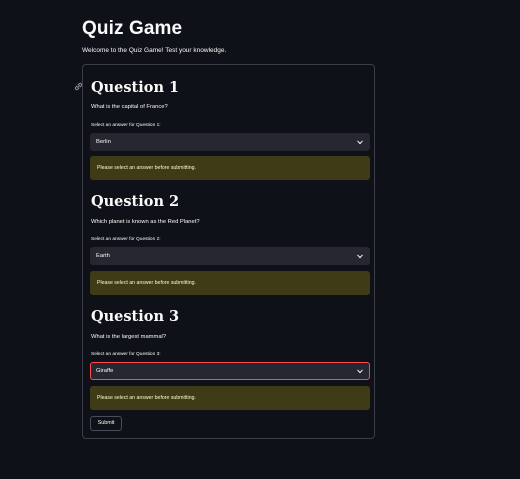 The image size is (520, 479). What do you see at coordinates (230, 142) in the screenshot?
I see `question-1-select: Berlin` at bounding box center [230, 142].